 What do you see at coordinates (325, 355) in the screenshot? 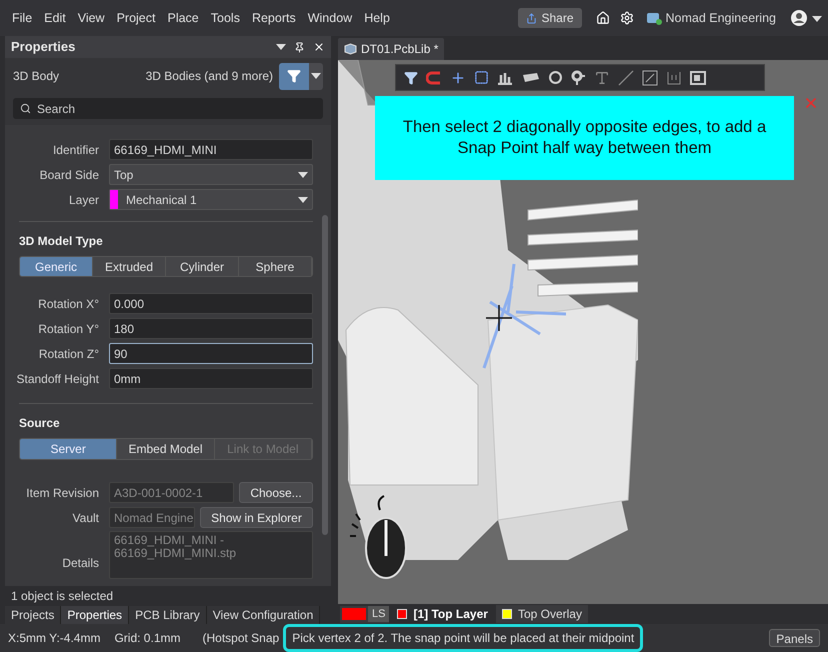
I see `scrollbar-drawing` at bounding box center [325, 355].